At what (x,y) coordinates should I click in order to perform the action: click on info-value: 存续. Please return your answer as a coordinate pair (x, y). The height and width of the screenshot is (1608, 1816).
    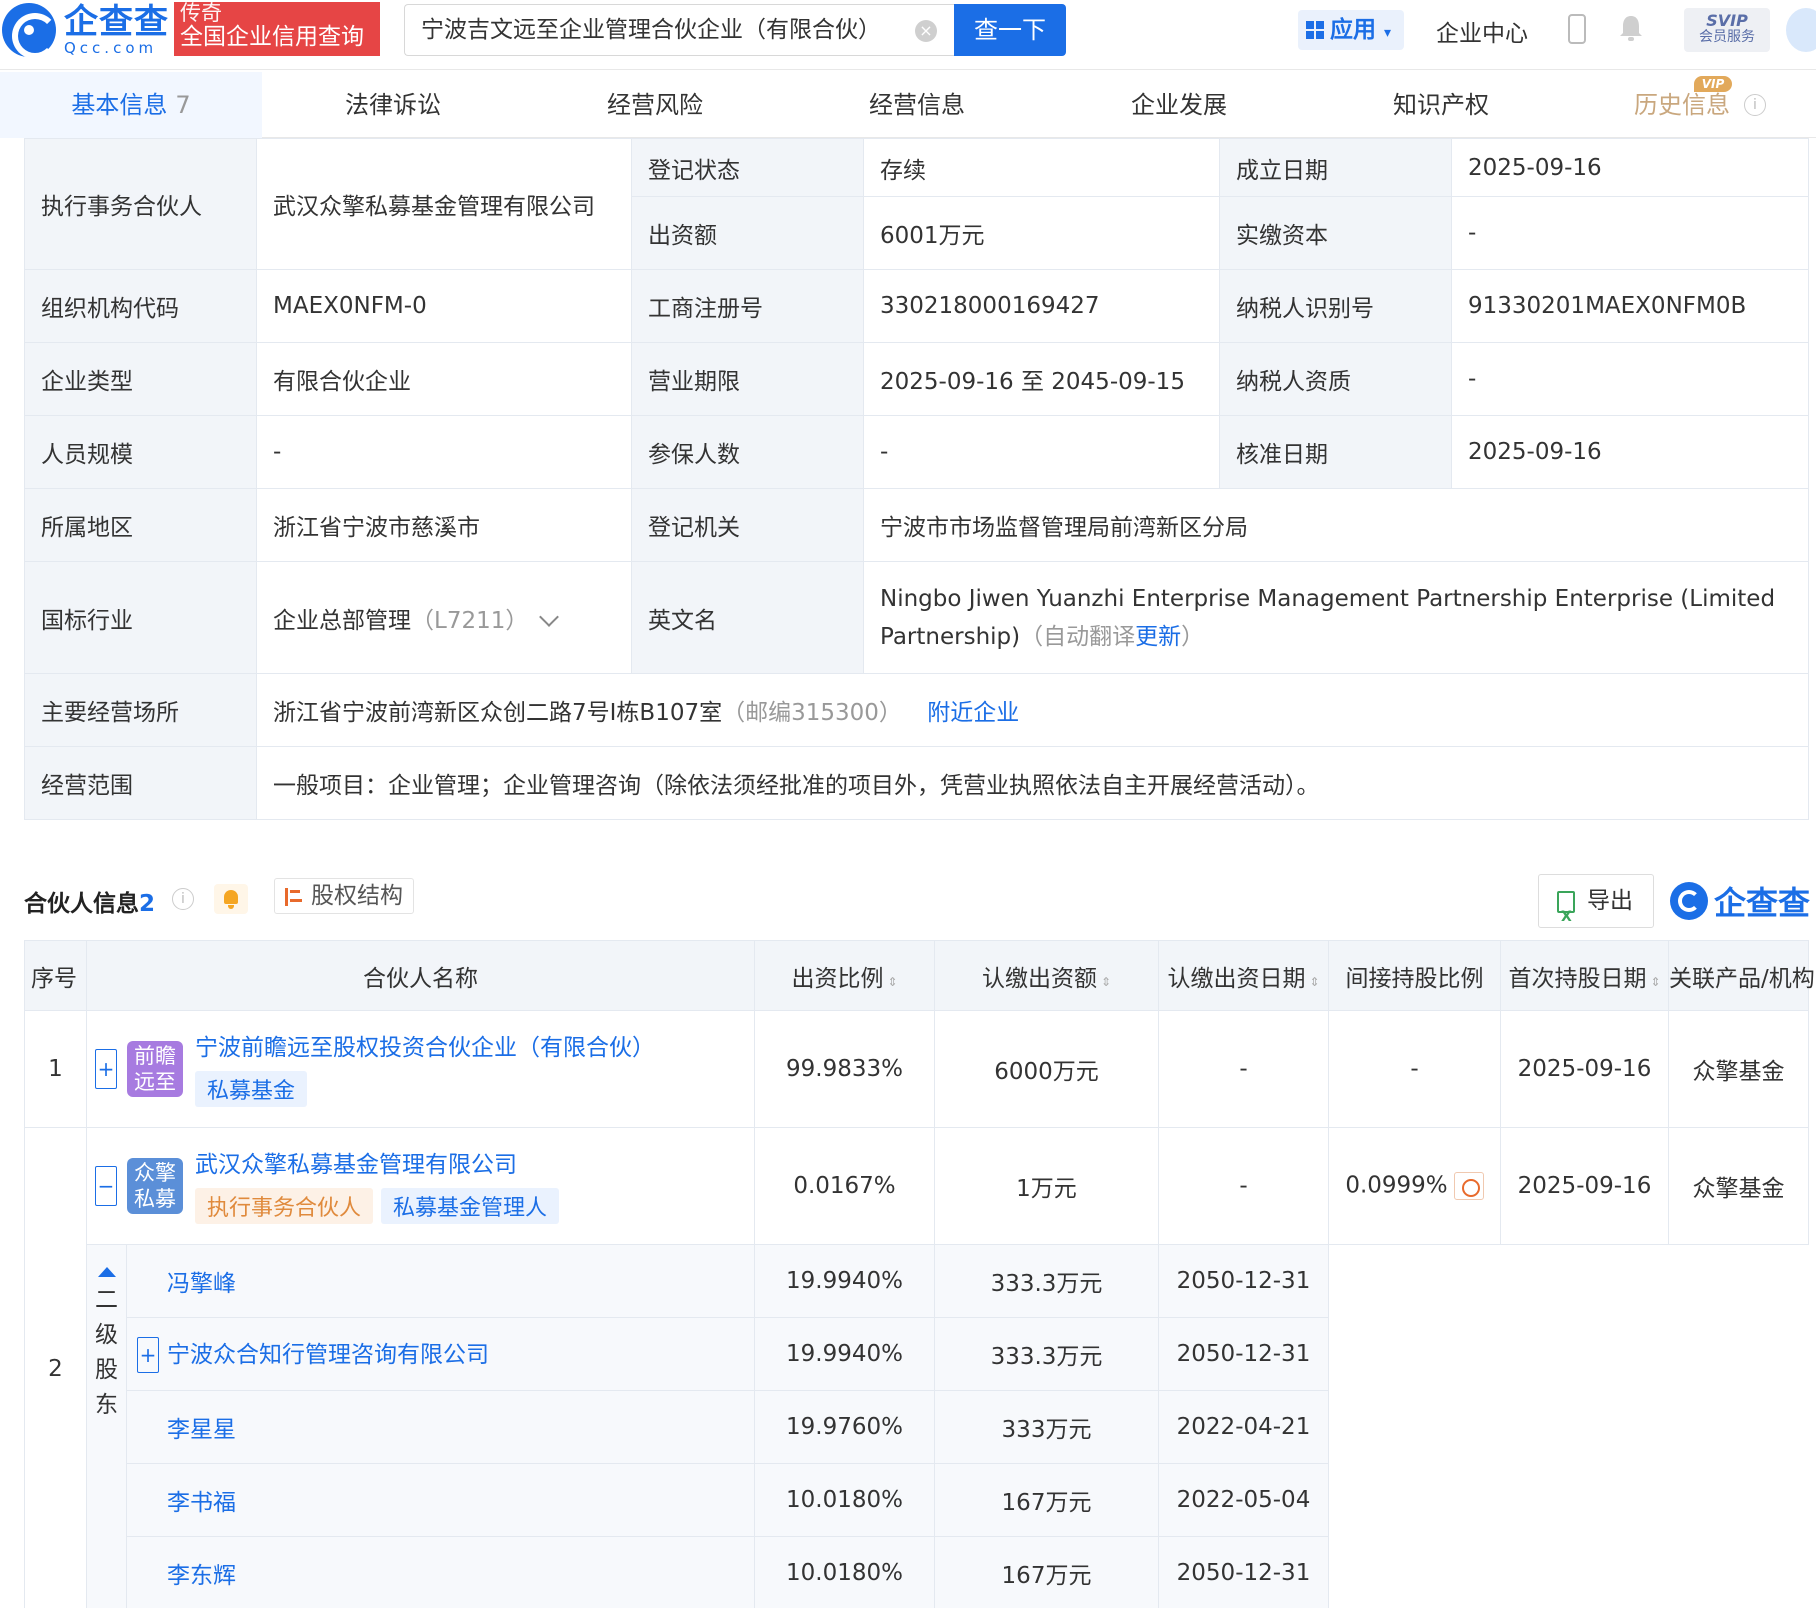
    Looking at the image, I should click on (1041, 167).